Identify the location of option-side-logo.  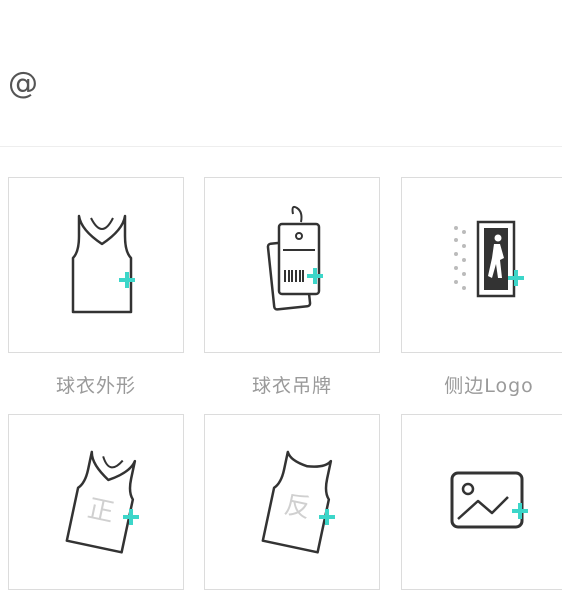
(481, 265).